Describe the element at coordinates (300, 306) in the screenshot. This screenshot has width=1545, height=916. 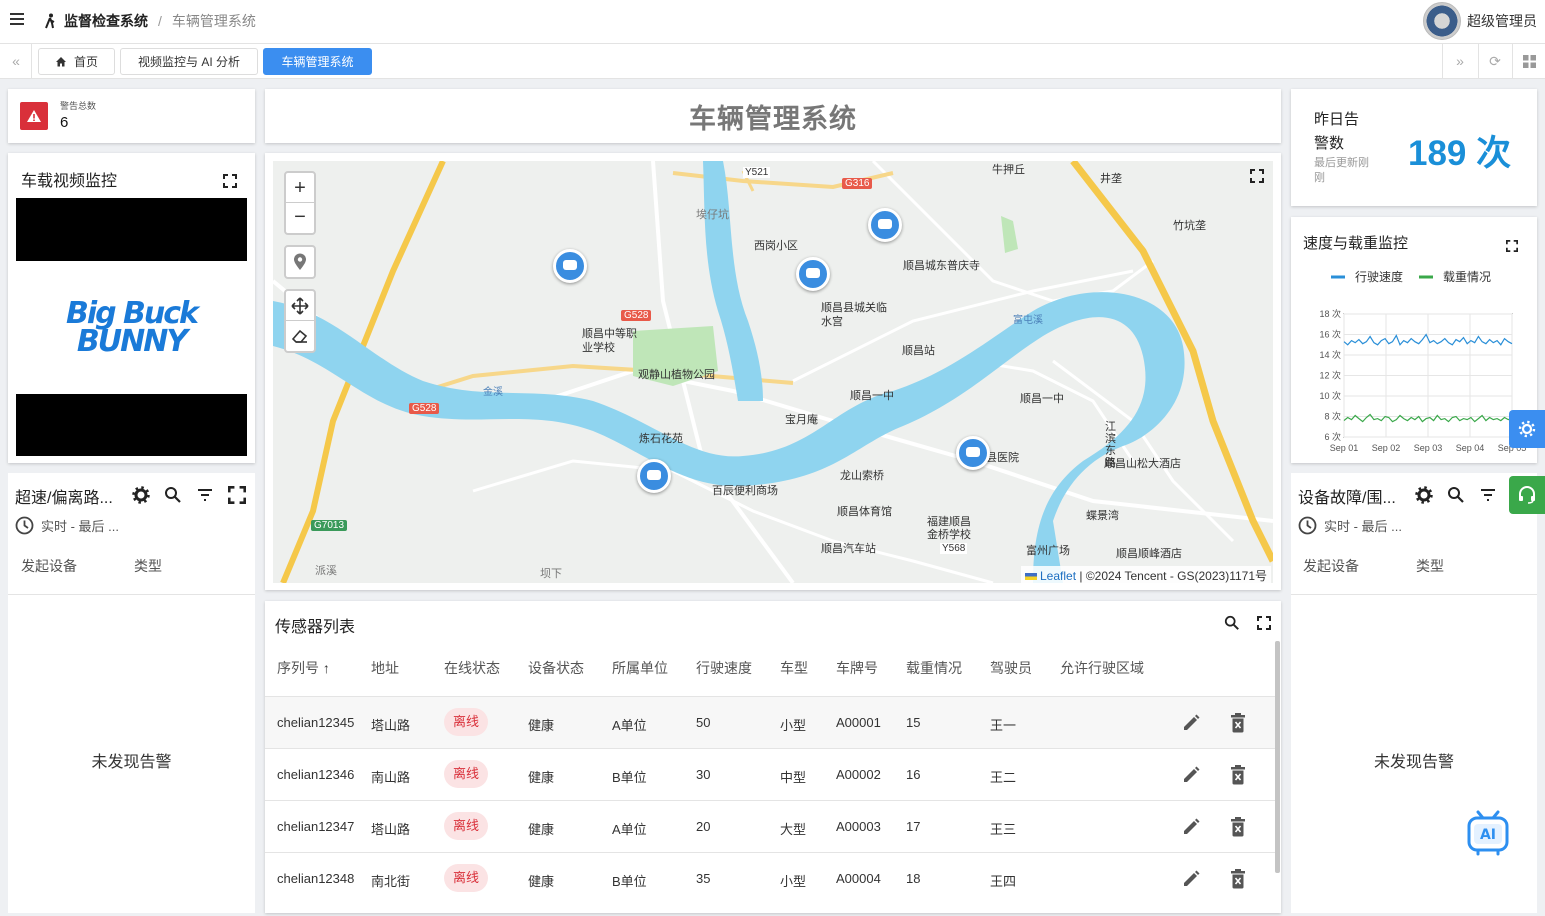
I see `move-icon` at that location.